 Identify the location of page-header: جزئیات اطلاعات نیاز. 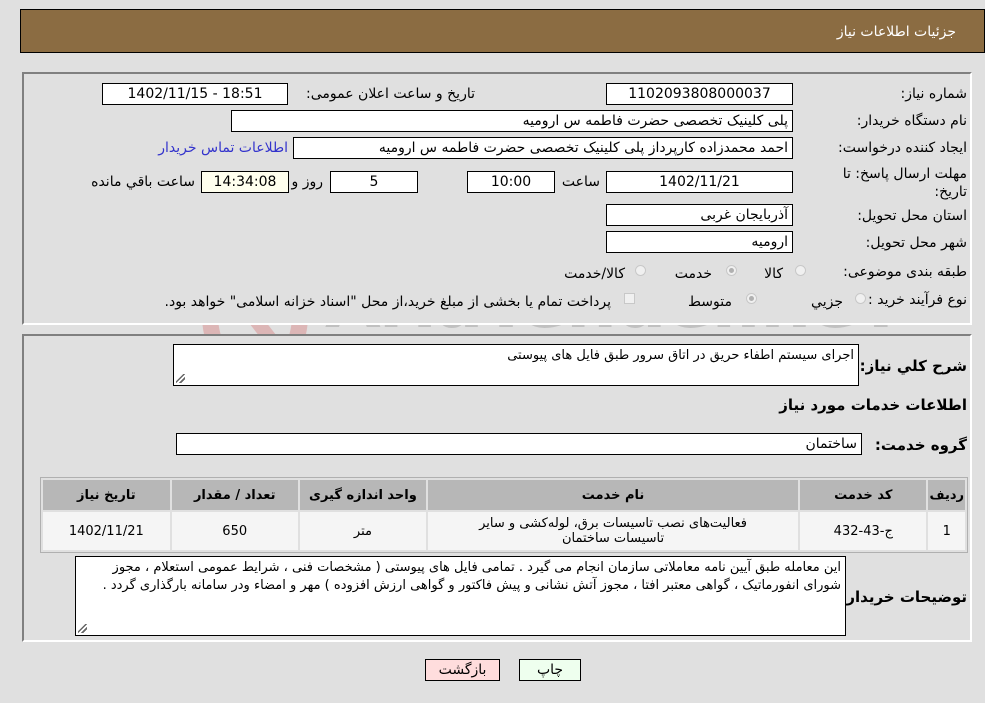
(502, 31).